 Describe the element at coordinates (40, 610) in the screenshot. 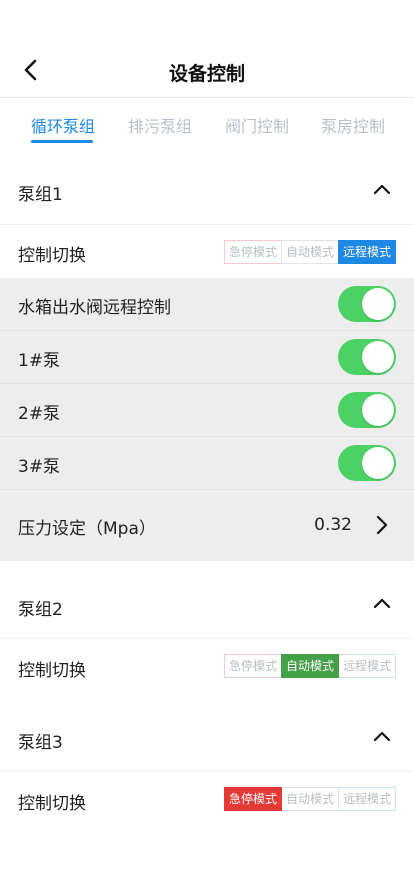

I see `group-2-title: 泵组2` at that location.